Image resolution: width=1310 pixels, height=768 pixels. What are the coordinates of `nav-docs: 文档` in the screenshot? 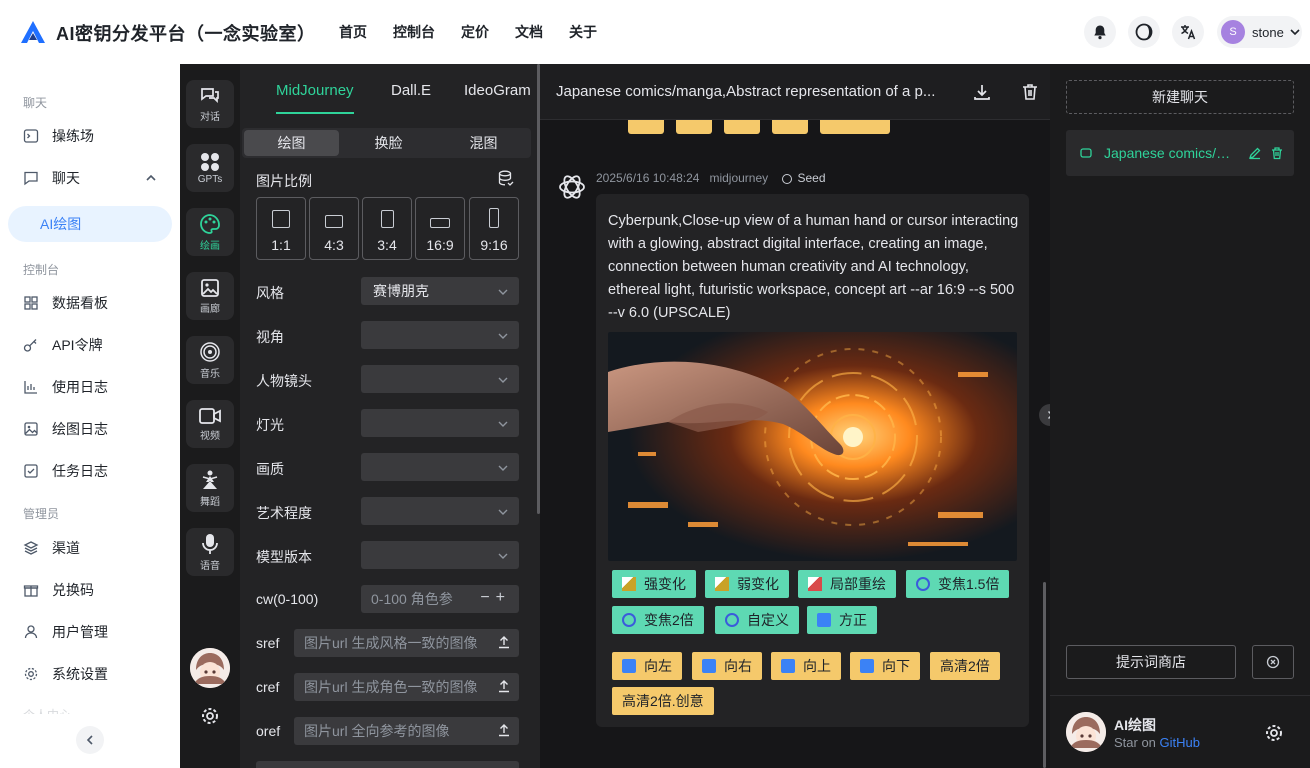 It's located at (529, 32).